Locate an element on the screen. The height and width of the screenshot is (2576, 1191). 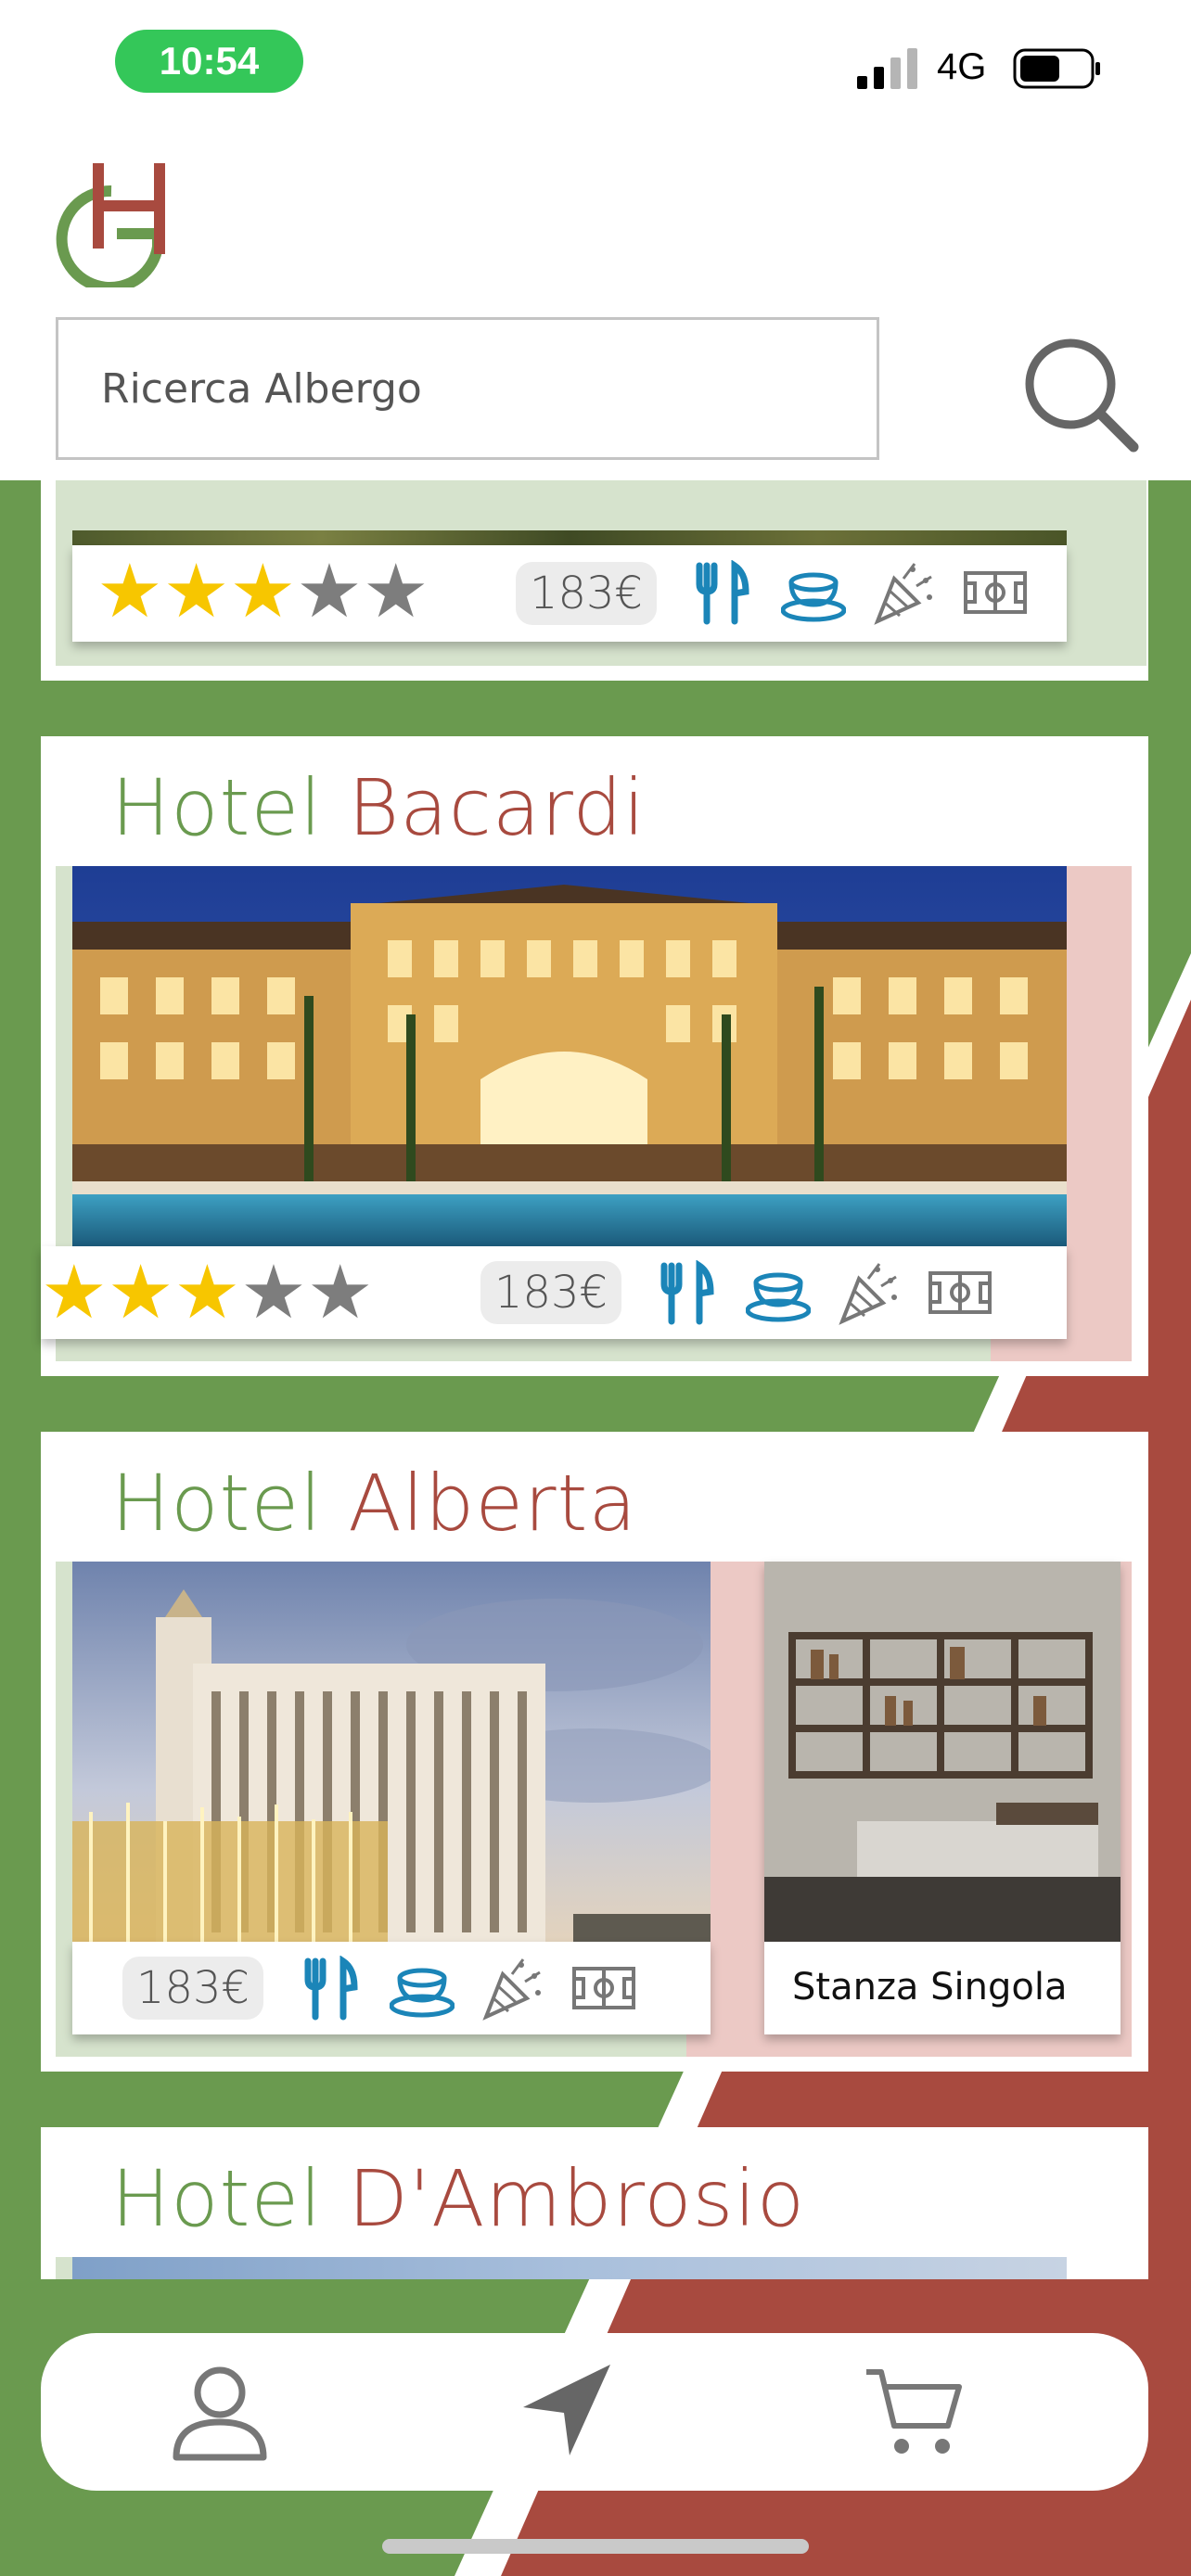
hotel-name: Hotel Bacardi is located at coordinates (378, 807).